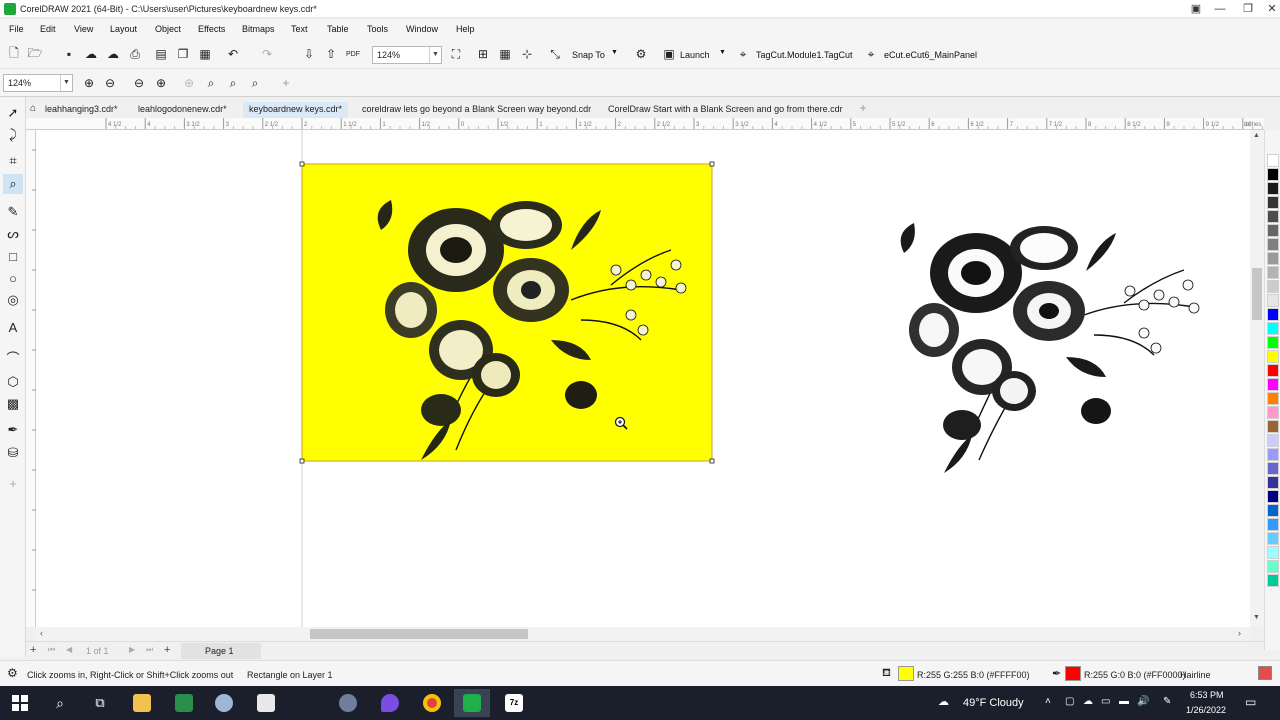 The image size is (1280, 720). What do you see at coordinates (267, 54) in the screenshot?
I see `redo-icon: ↷` at bounding box center [267, 54].